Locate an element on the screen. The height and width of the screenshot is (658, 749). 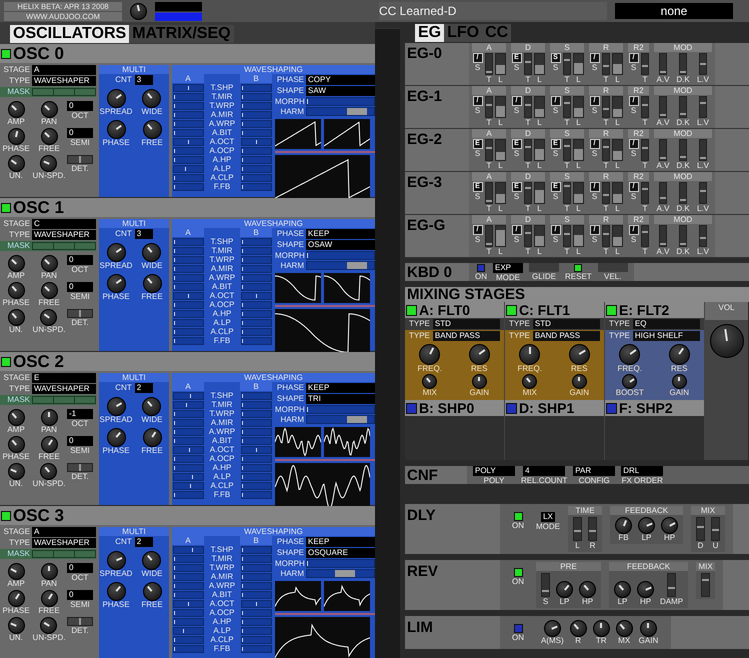
value-field: WAVESHAPER is located at coordinates (64, 81).